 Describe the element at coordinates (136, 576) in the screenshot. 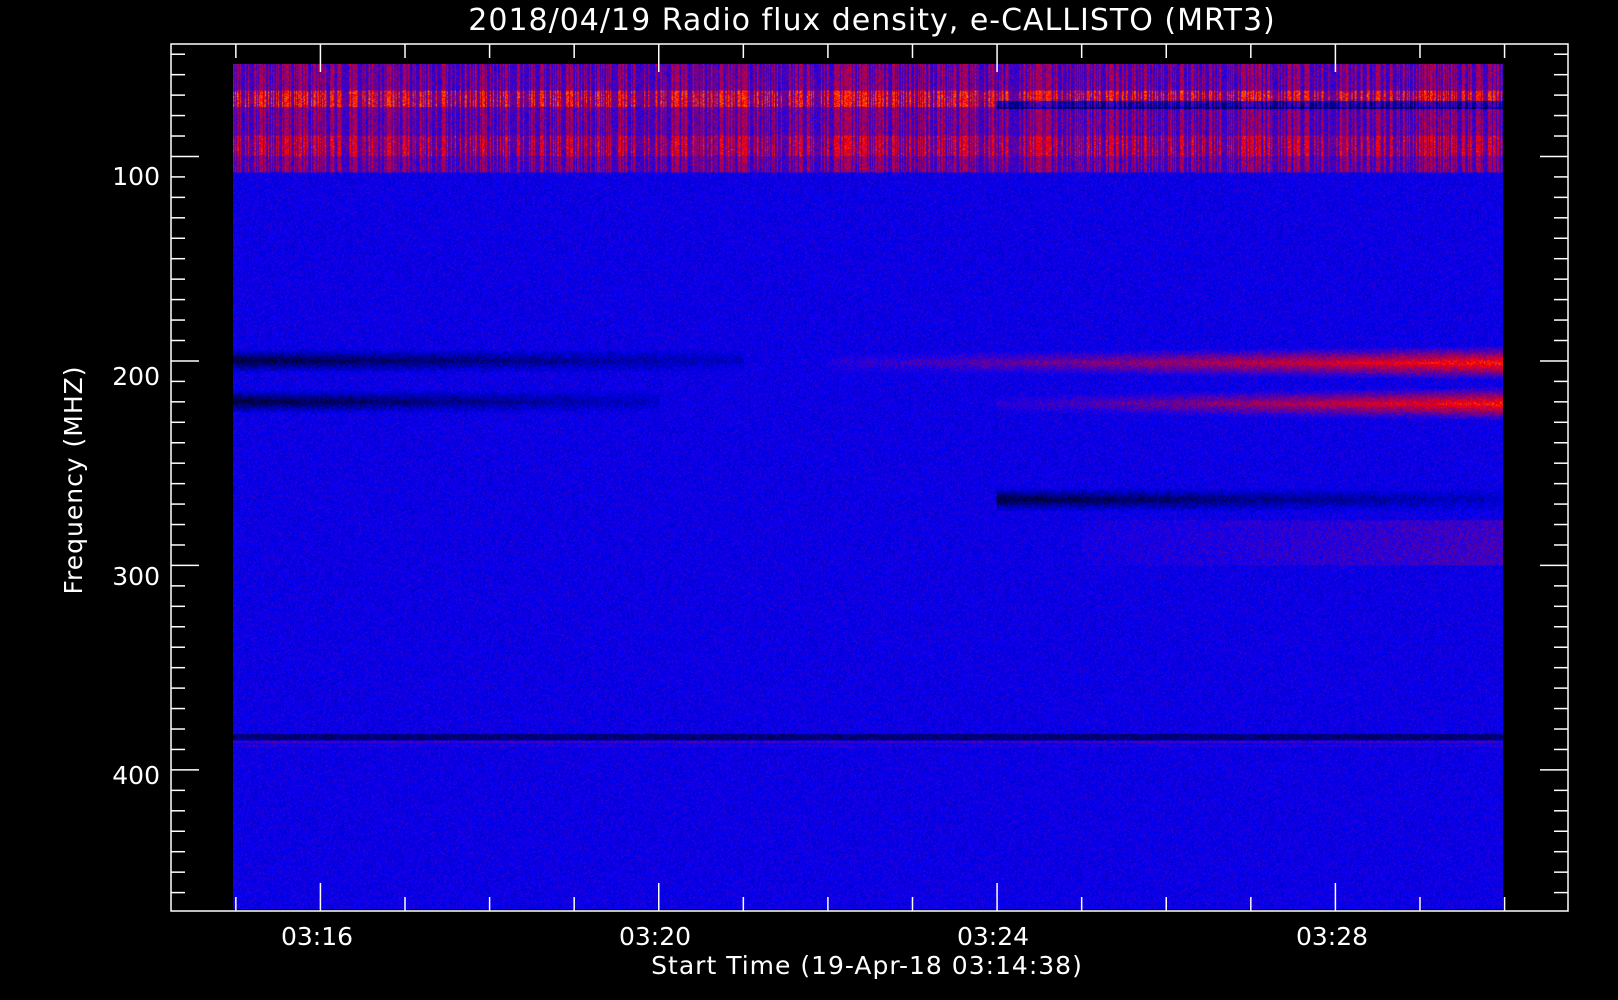

I see `y-tick-label-300: 300` at that location.